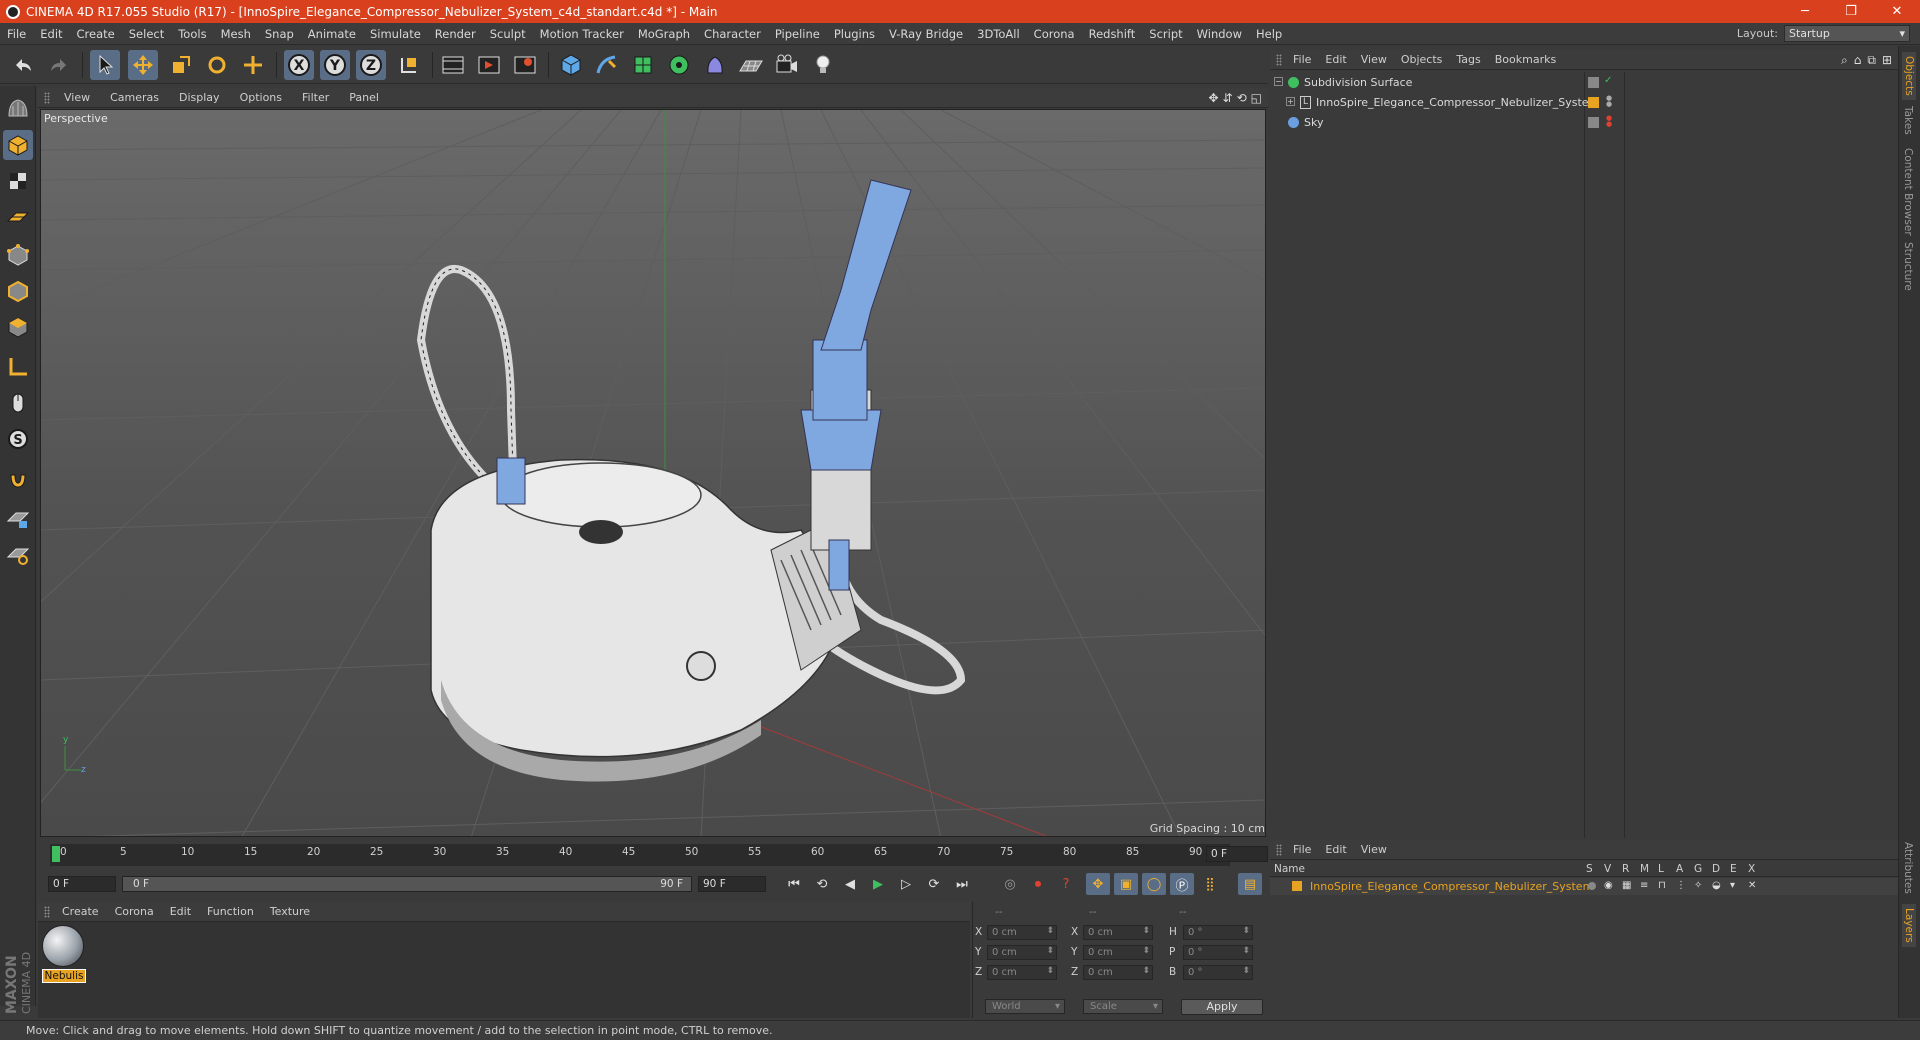 This screenshot has height=1040, width=1920. I want to click on previous-frame-icon: ◀, so click(850, 884).